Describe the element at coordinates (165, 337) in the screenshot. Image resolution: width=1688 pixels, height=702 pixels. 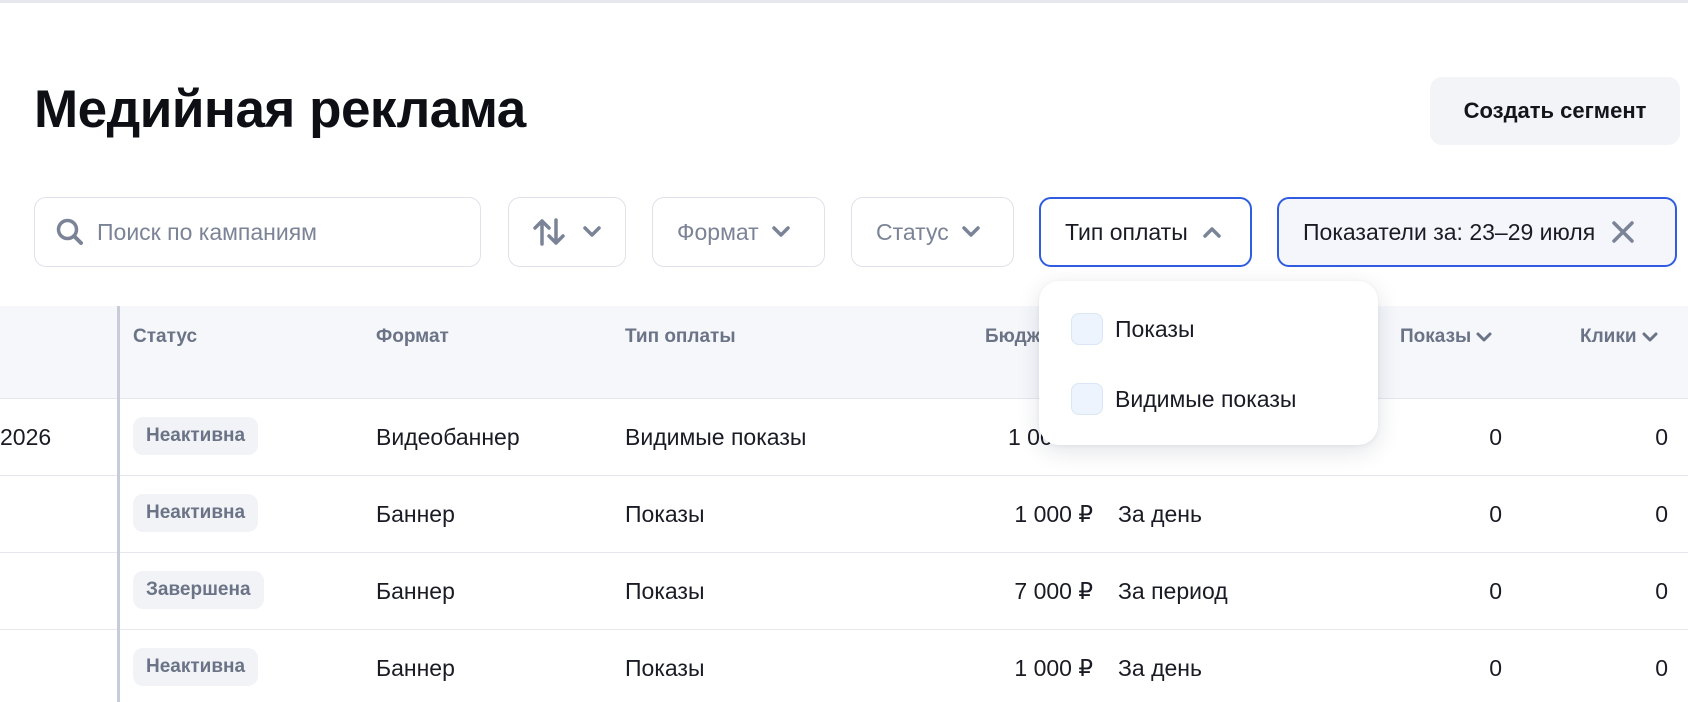
I see `column-header-status: Статус` at that location.